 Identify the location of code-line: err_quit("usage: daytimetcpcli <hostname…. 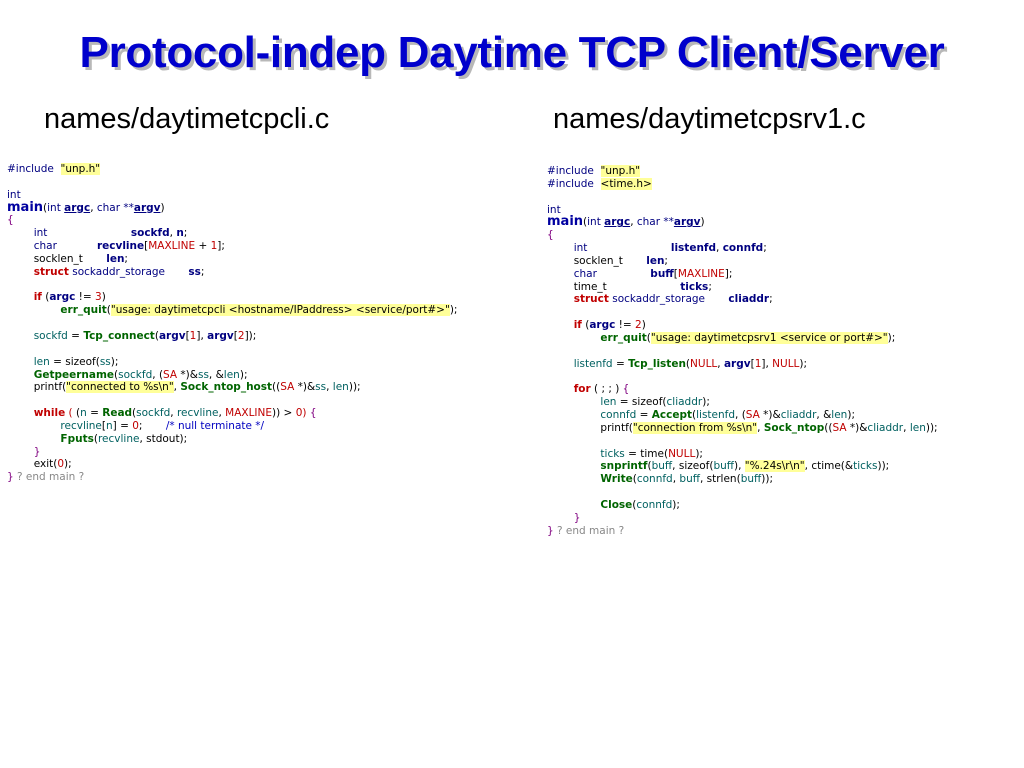
(232, 310).